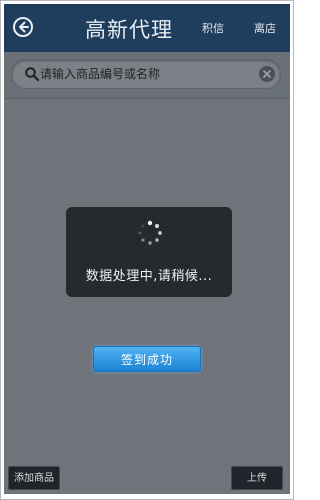  What do you see at coordinates (129, 30) in the screenshot?
I see `page-title: 高新代理` at bounding box center [129, 30].